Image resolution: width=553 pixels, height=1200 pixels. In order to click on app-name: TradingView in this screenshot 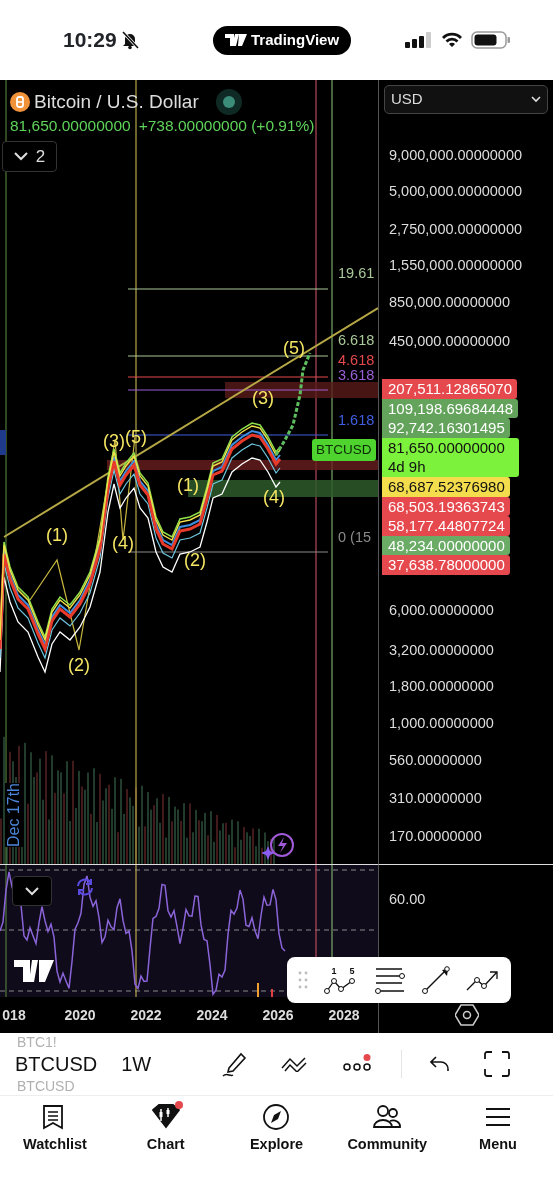, I will do `click(295, 39)`.